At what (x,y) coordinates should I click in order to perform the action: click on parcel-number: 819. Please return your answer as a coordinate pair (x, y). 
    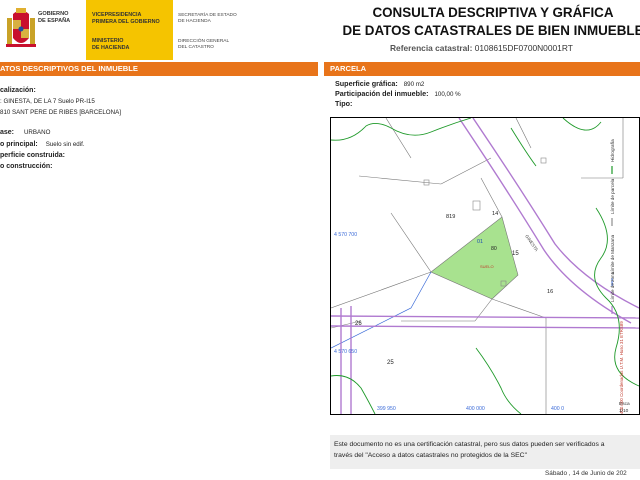
    Looking at the image, I should click on (450, 217).